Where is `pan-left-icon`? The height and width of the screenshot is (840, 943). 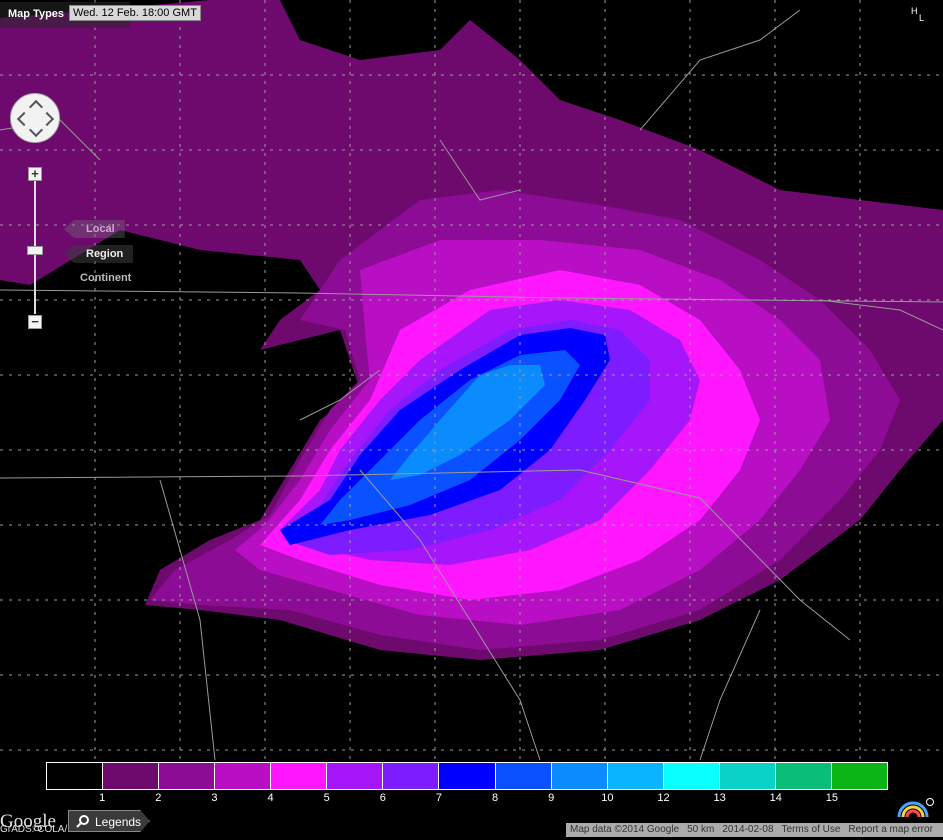 pan-left-icon is located at coordinates (24, 119).